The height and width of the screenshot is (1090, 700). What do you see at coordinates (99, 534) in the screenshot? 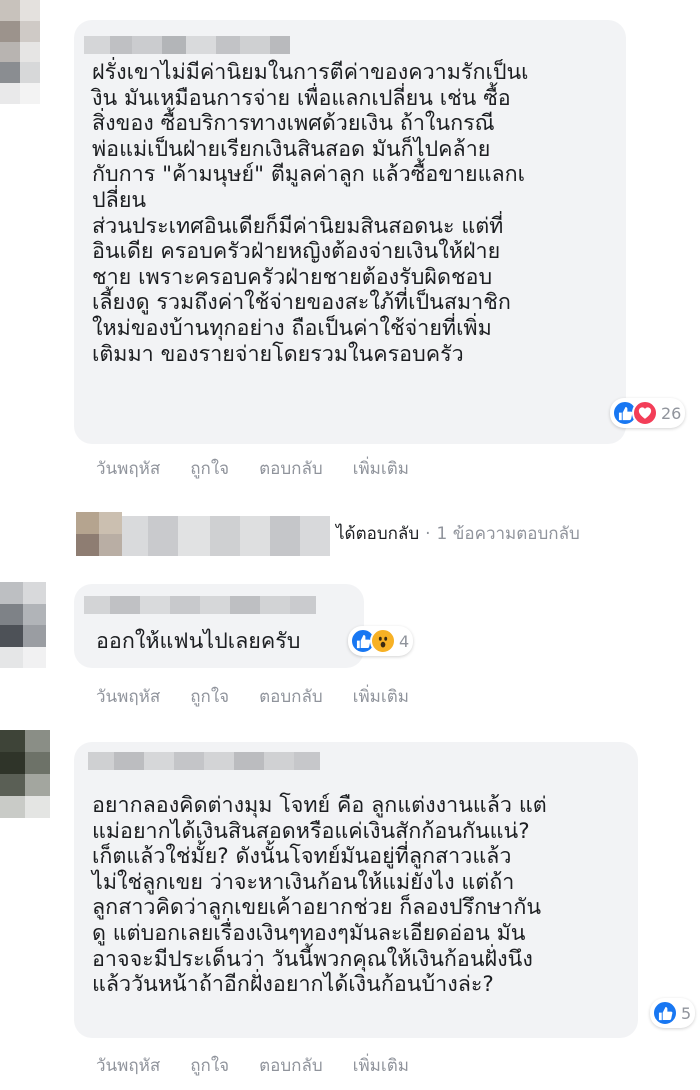
I see `reply-avatar` at bounding box center [99, 534].